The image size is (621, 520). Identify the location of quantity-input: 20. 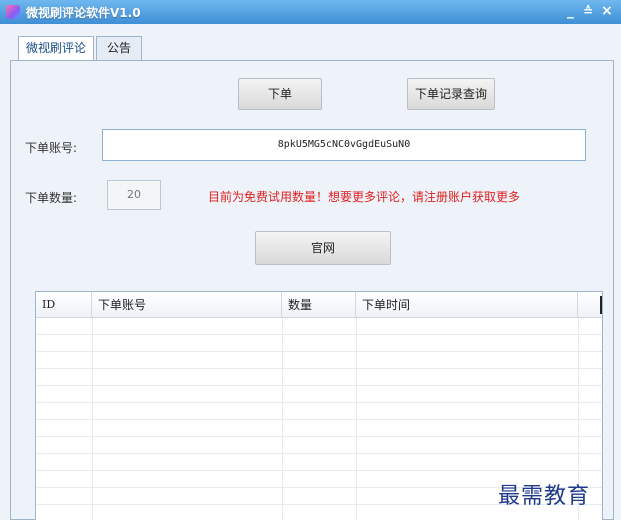
(134, 195).